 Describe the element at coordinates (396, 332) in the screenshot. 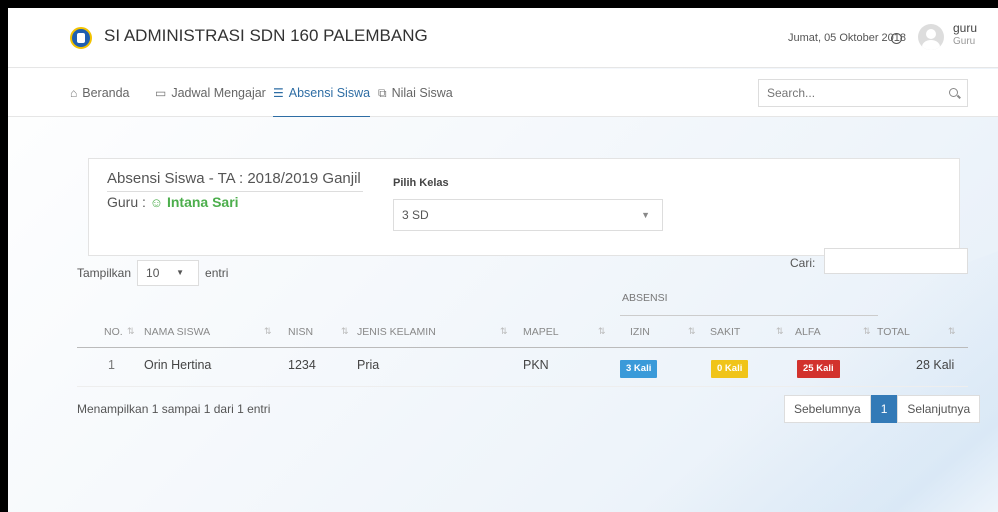

I see `col-header-jenis-kelamin: JENIS KELAMIN` at that location.